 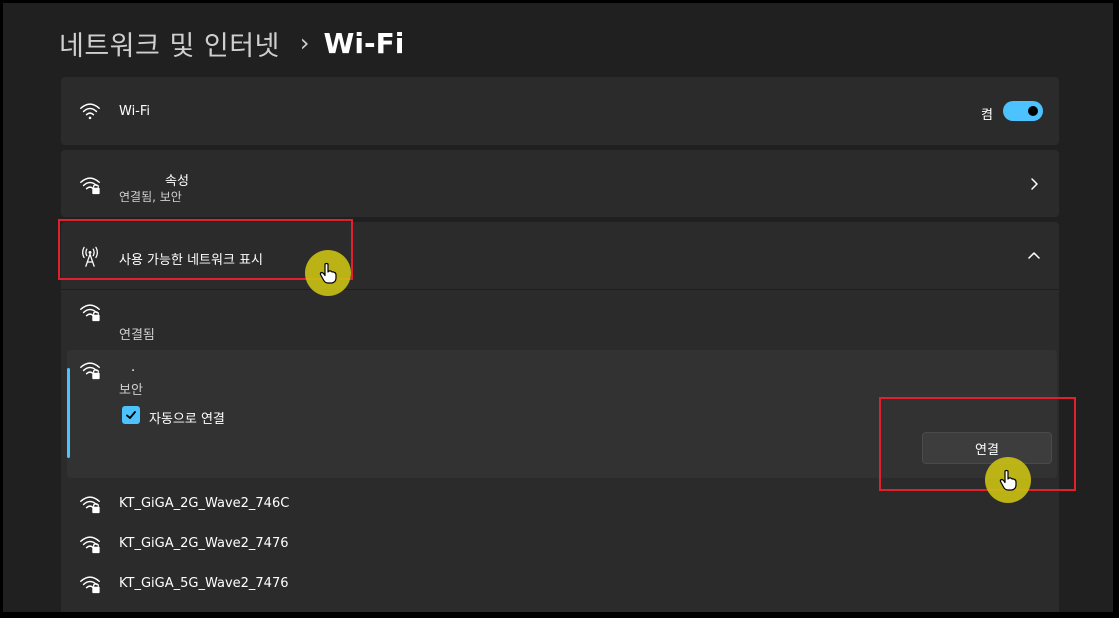 What do you see at coordinates (90, 111) in the screenshot?
I see `wifi-icon` at bounding box center [90, 111].